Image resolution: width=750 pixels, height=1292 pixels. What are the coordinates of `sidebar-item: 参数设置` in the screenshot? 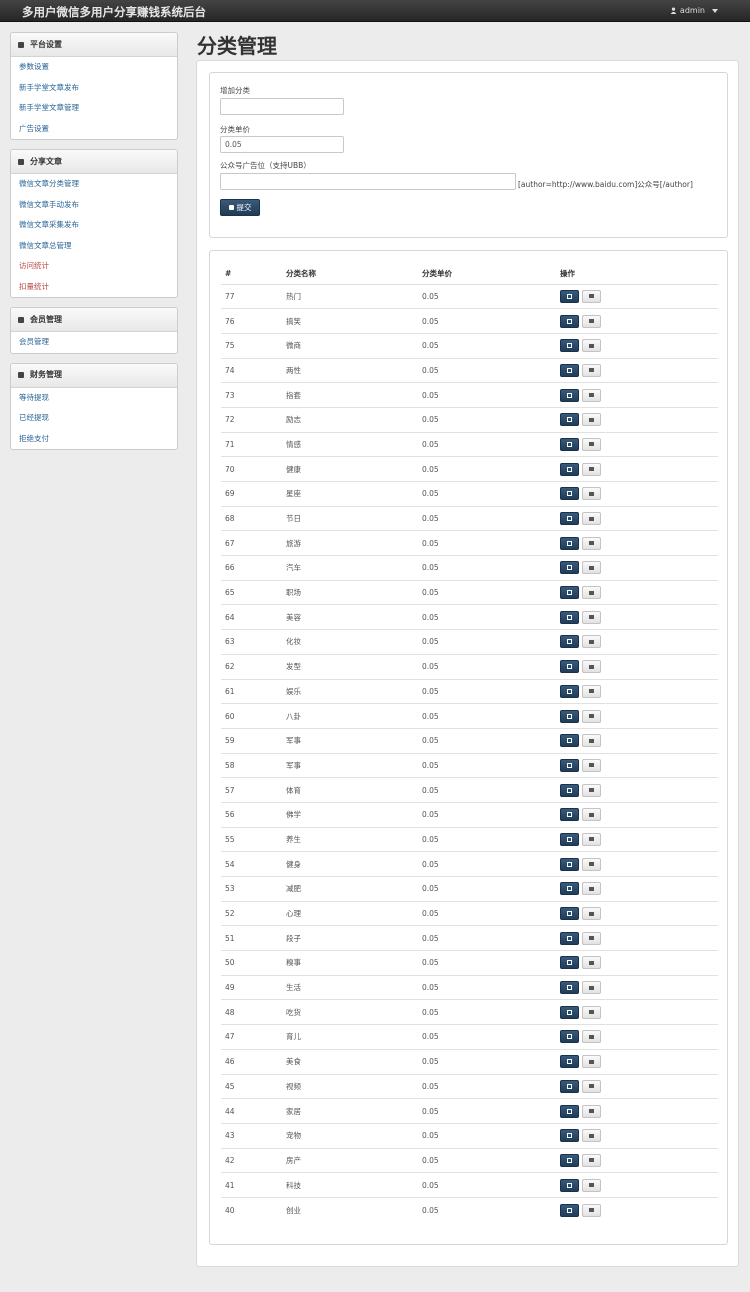 It's located at (94, 67).